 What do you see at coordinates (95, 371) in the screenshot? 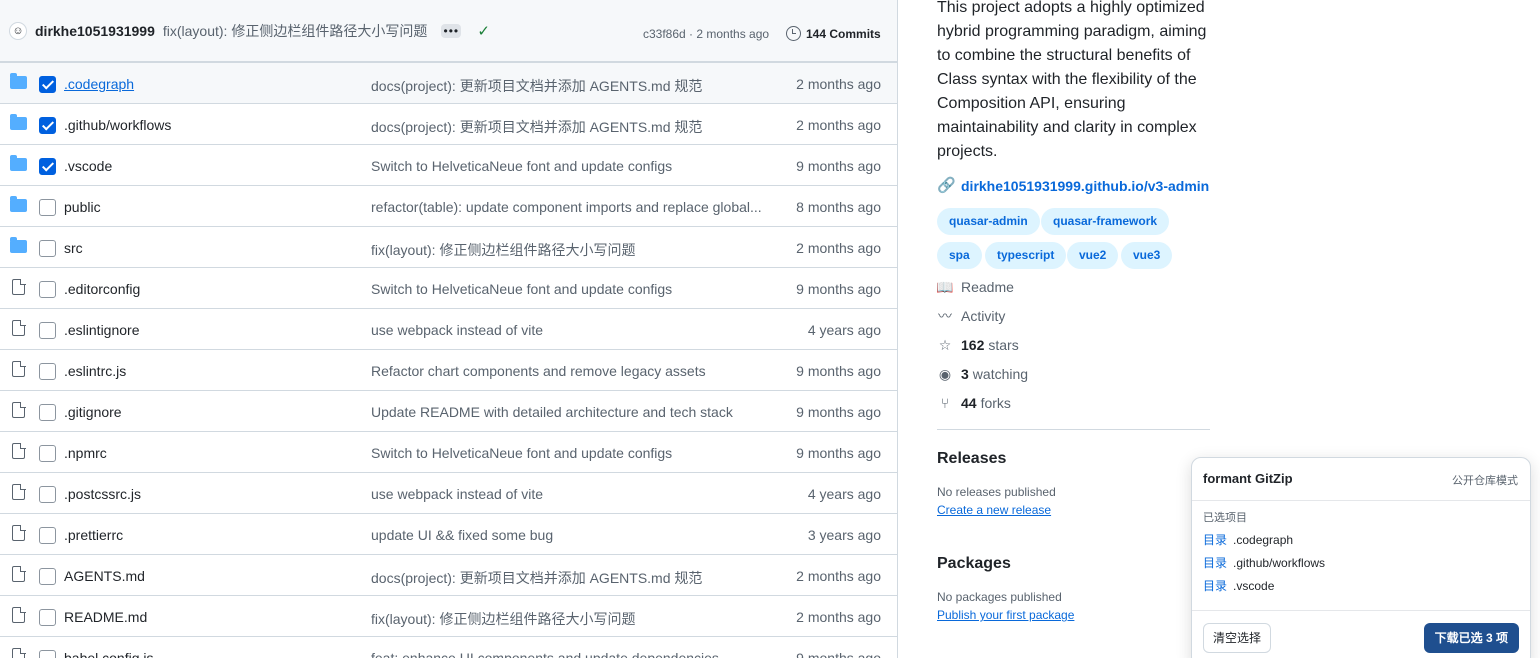
I see `file-name-link: .eslintrc.js` at bounding box center [95, 371].